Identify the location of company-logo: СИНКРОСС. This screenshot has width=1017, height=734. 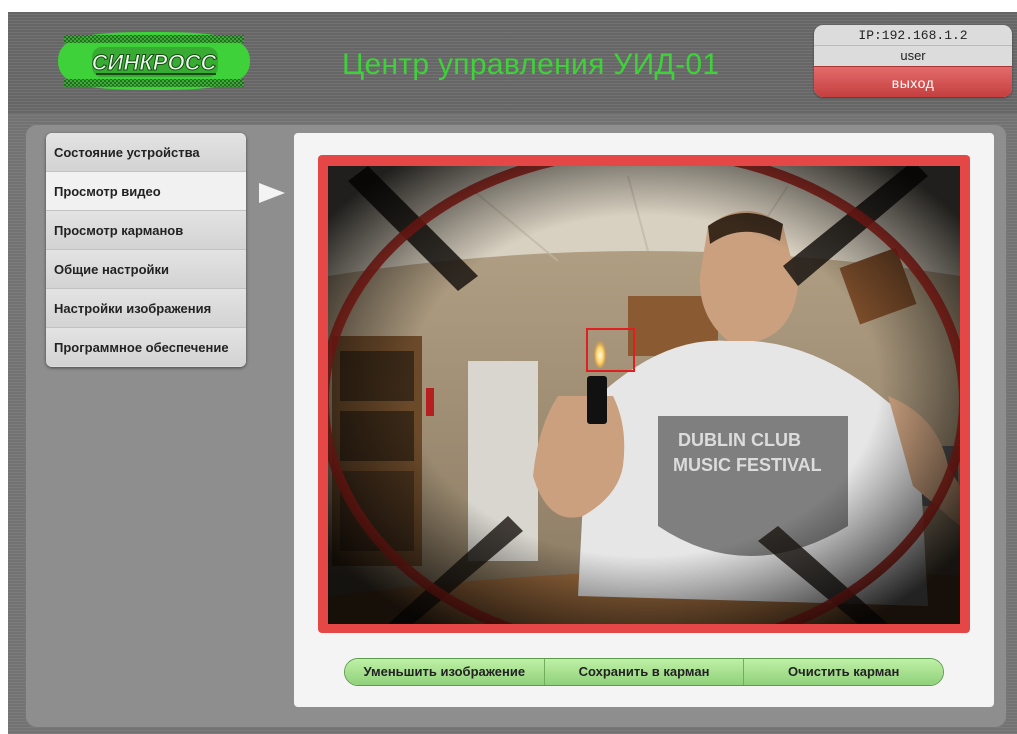
(153, 61).